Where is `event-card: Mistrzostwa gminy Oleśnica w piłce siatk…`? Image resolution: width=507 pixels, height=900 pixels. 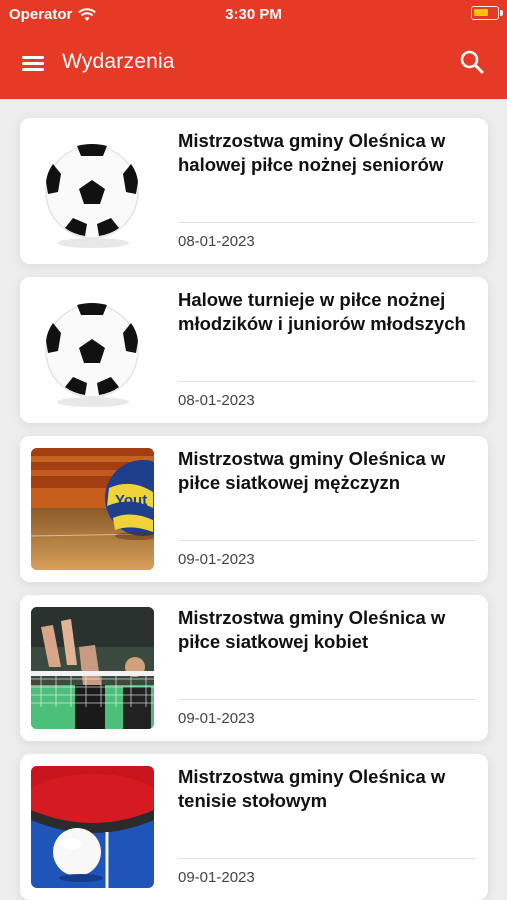
event-card: Mistrzostwa gminy Oleśnica w piłce siatk… is located at coordinates (254, 668).